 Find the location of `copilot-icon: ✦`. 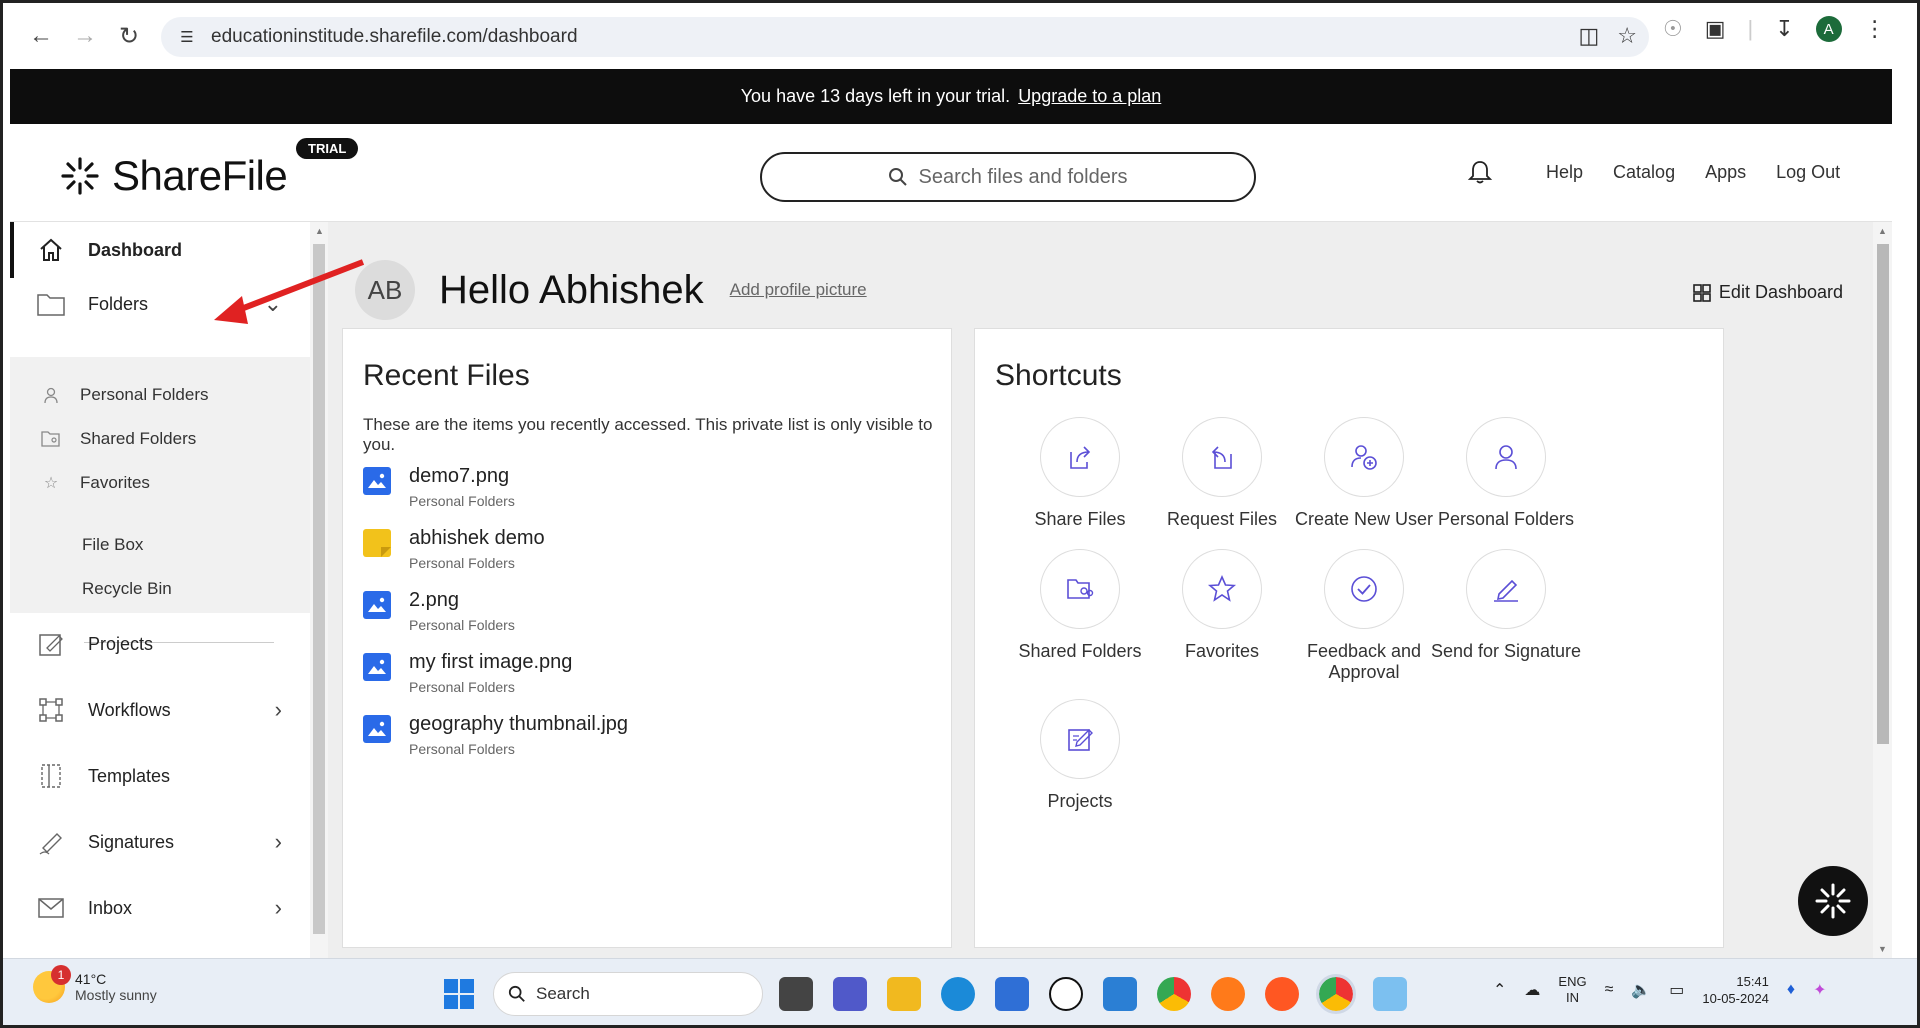

copilot-icon: ✦ is located at coordinates (1819, 990).